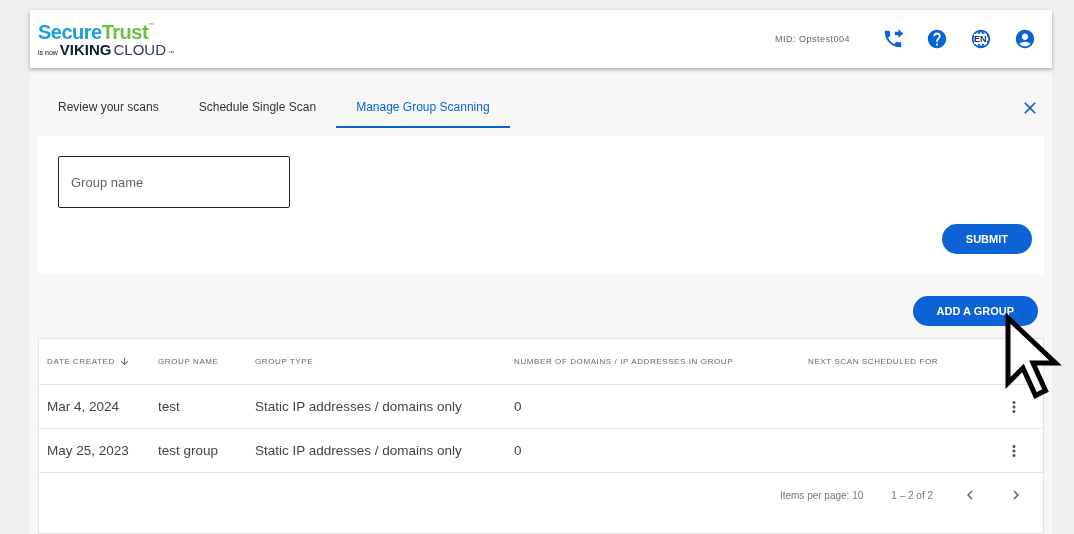 This screenshot has height=534, width=1074. I want to click on table-cell: test, so click(169, 406).